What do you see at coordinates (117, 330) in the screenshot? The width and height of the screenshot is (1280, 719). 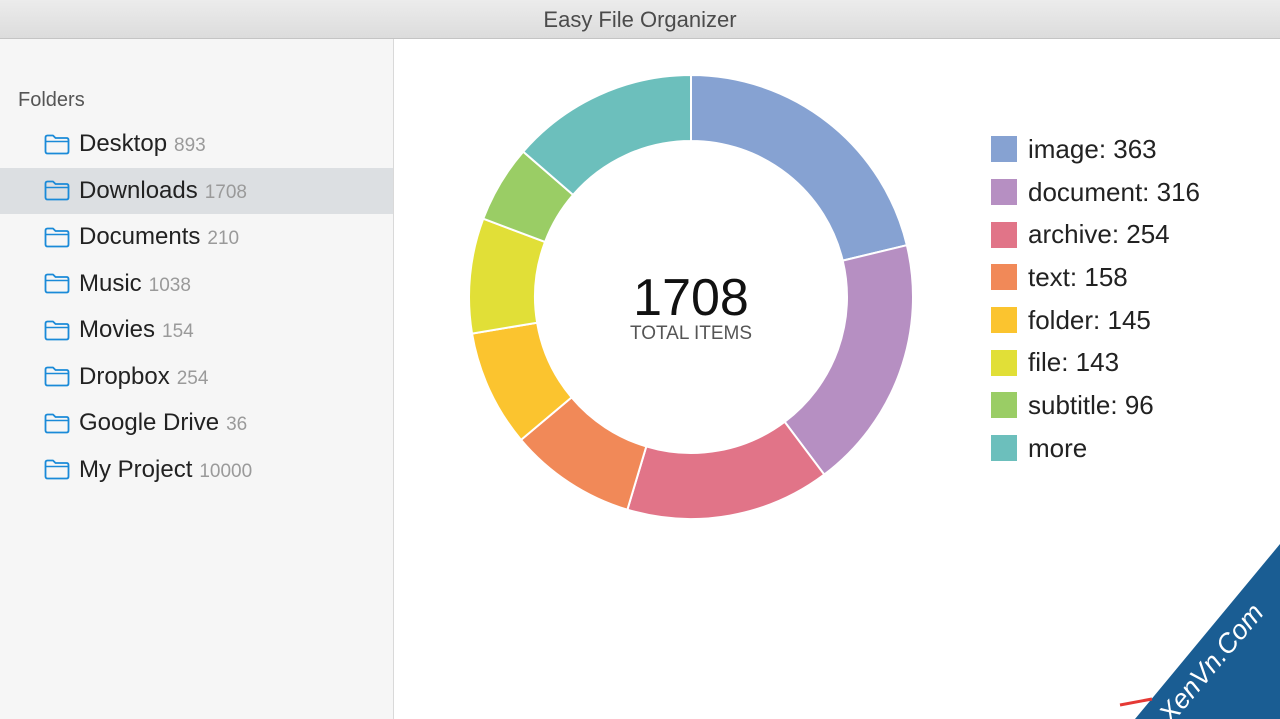 I see `folder-name: Movies` at bounding box center [117, 330].